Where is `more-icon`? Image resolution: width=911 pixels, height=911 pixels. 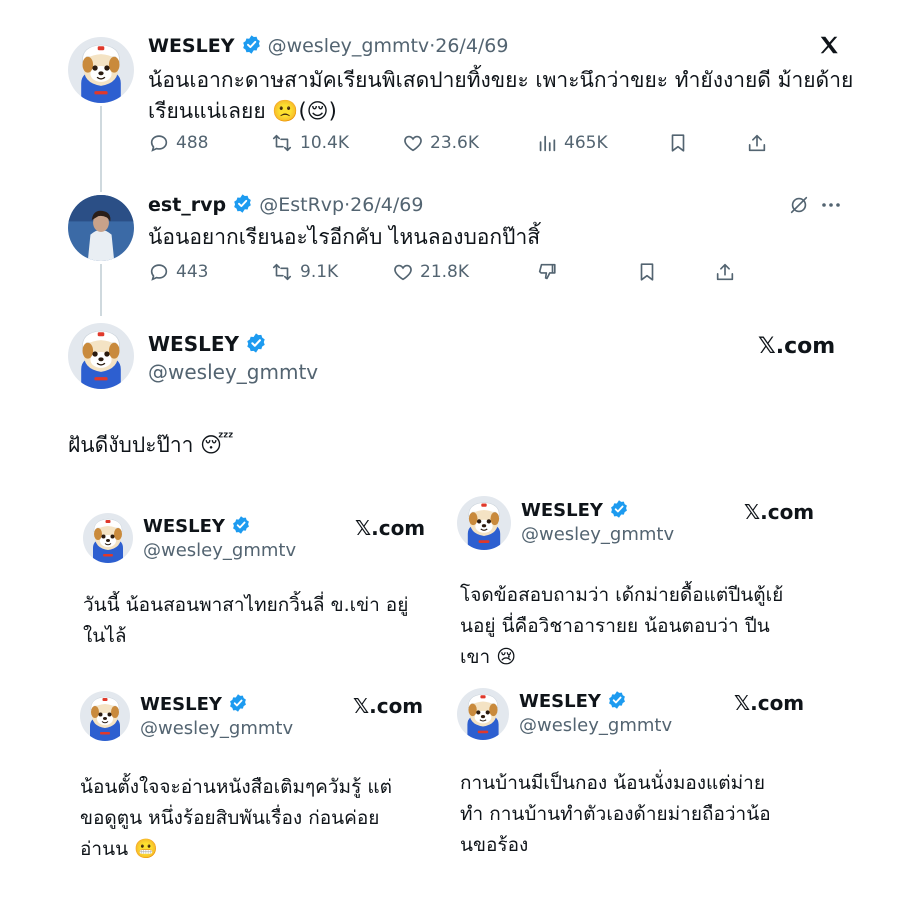
more-icon is located at coordinates (831, 205).